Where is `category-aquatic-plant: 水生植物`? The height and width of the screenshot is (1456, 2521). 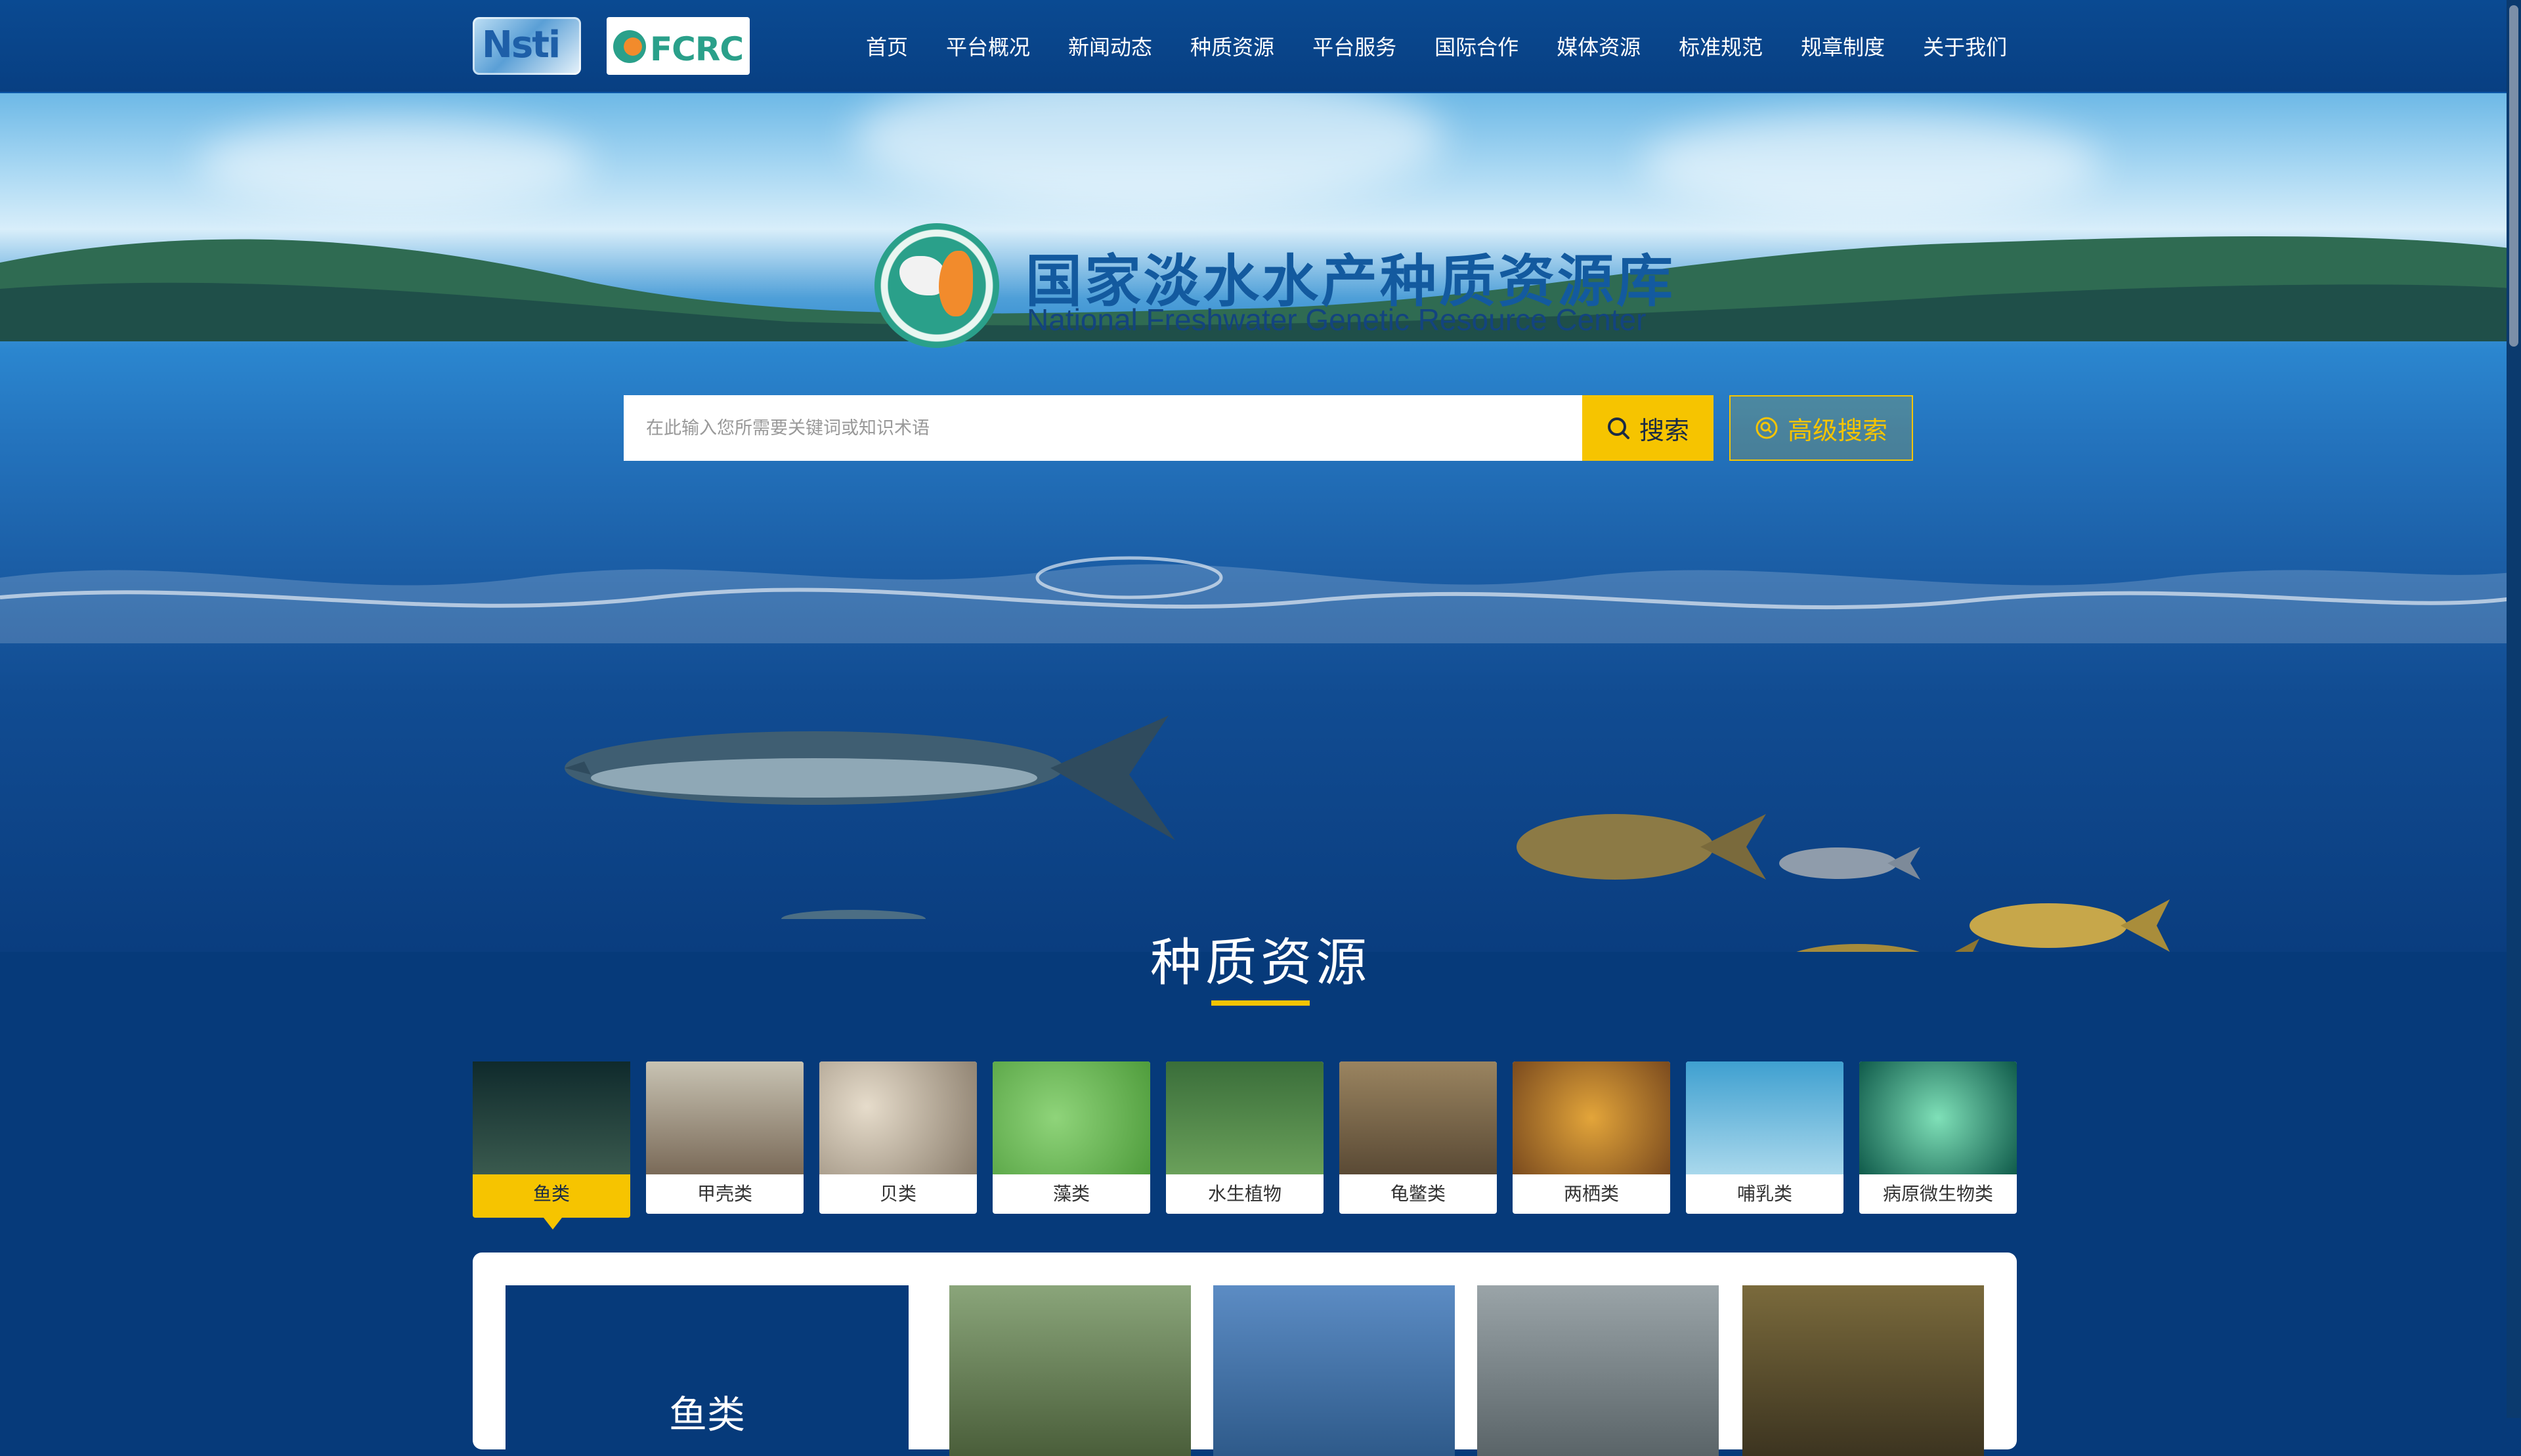
category-aquatic-plant: 水生植物 is located at coordinates (1245, 1137).